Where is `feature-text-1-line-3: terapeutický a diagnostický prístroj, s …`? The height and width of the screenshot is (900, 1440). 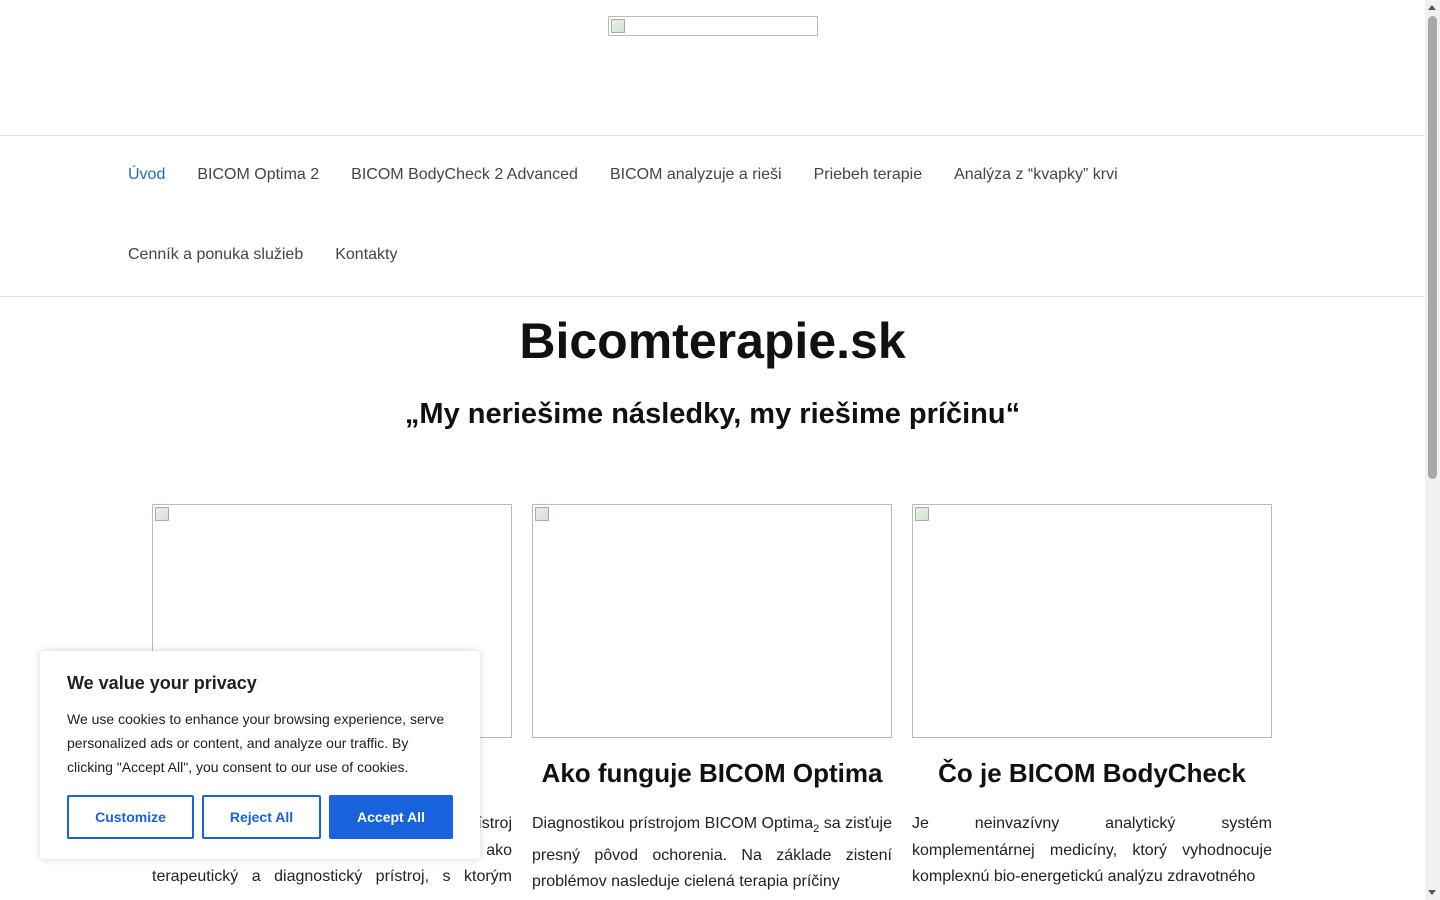 feature-text-1-line-3: terapeutický a diagnostický prístroj, s … is located at coordinates (332, 876).